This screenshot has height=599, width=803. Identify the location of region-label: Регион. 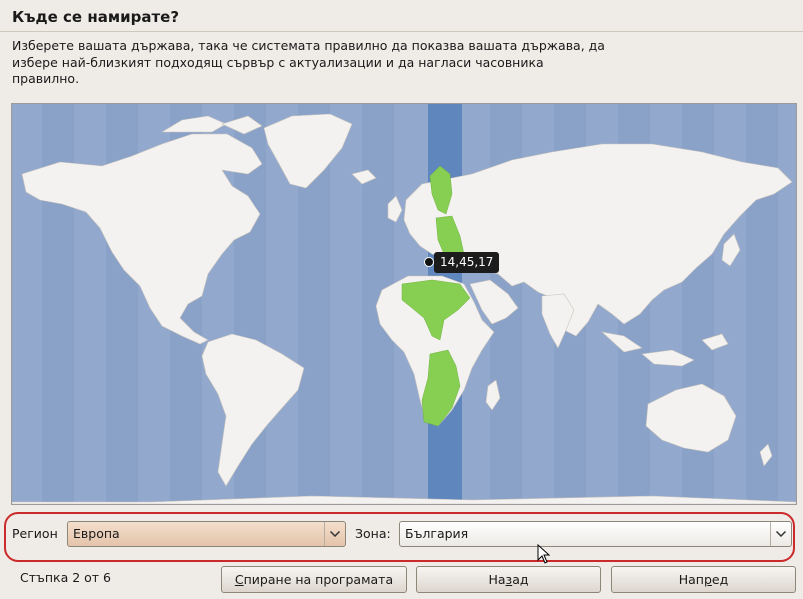
(35, 533).